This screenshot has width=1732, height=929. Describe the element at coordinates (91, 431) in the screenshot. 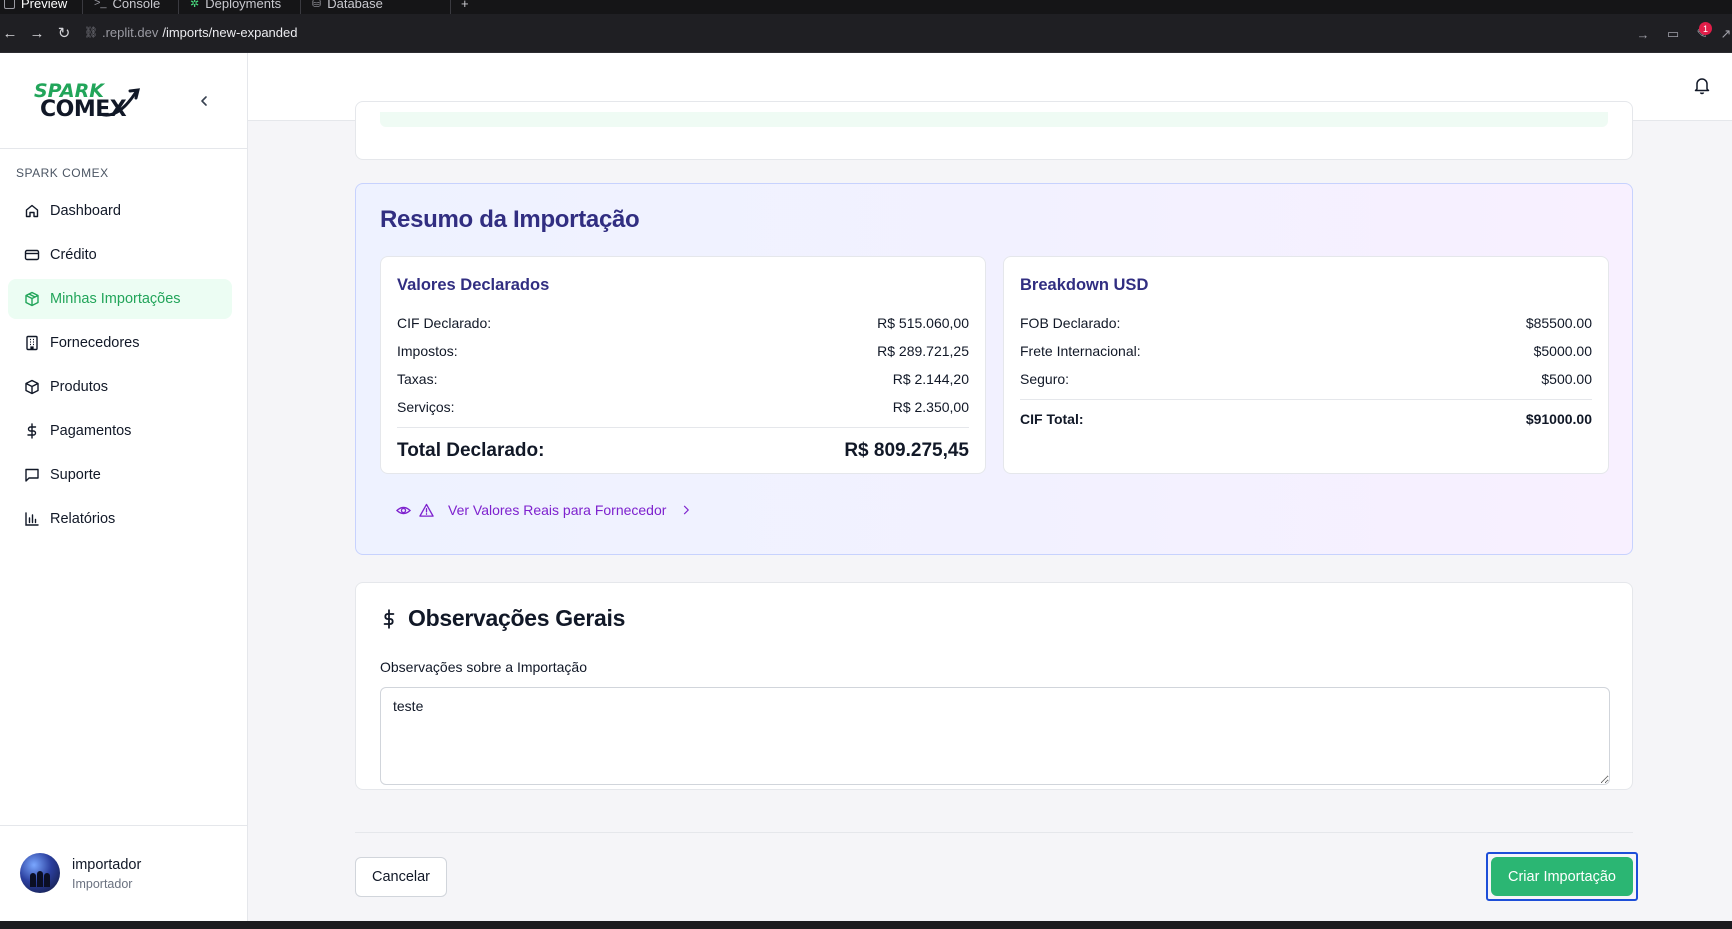

I see `sidebar-item-label: Pagamentos` at that location.